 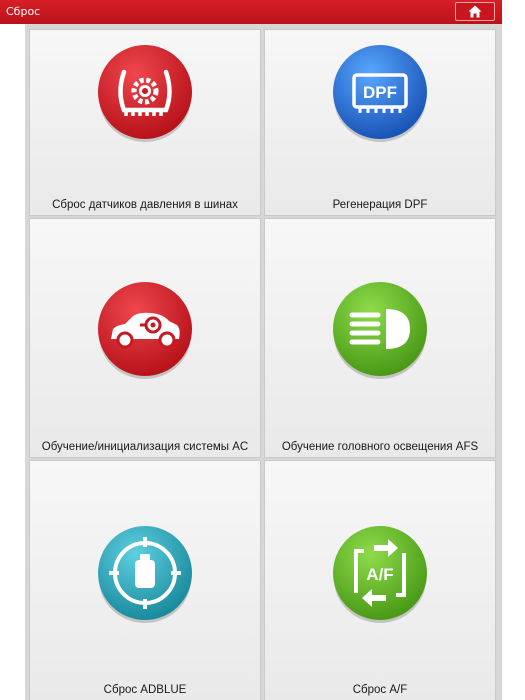 What do you see at coordinates (251, 12) in the screenshot?
I see `top-bar: Сброс` at bounding box center [251, 12].